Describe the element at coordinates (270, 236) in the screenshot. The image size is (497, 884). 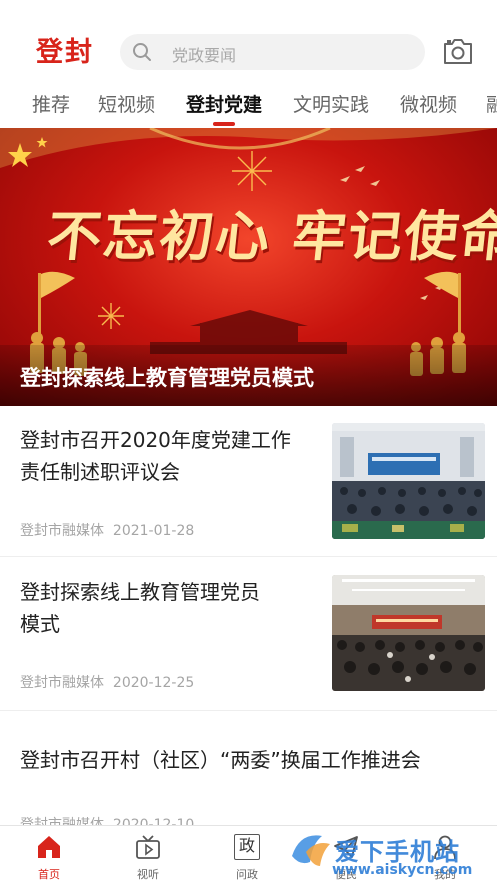
I see `banner-slogan: 不忘初心 牢记使命` at that location.